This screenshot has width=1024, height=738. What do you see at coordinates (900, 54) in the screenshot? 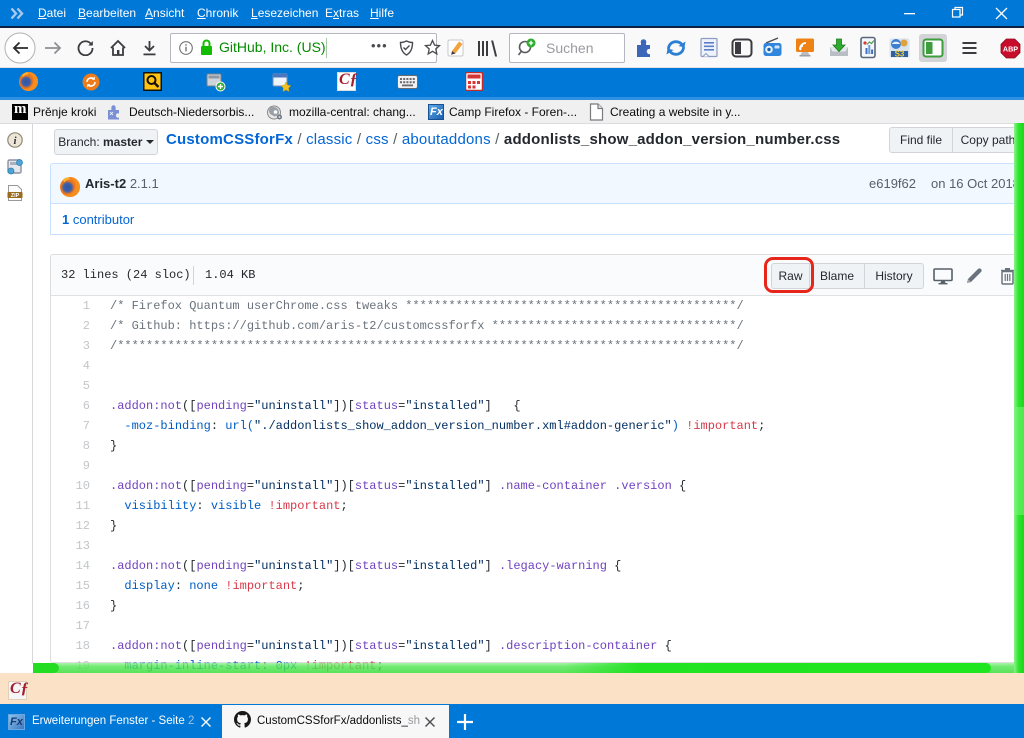
I see `svg-text: S3` at bounding box center [900, 54].